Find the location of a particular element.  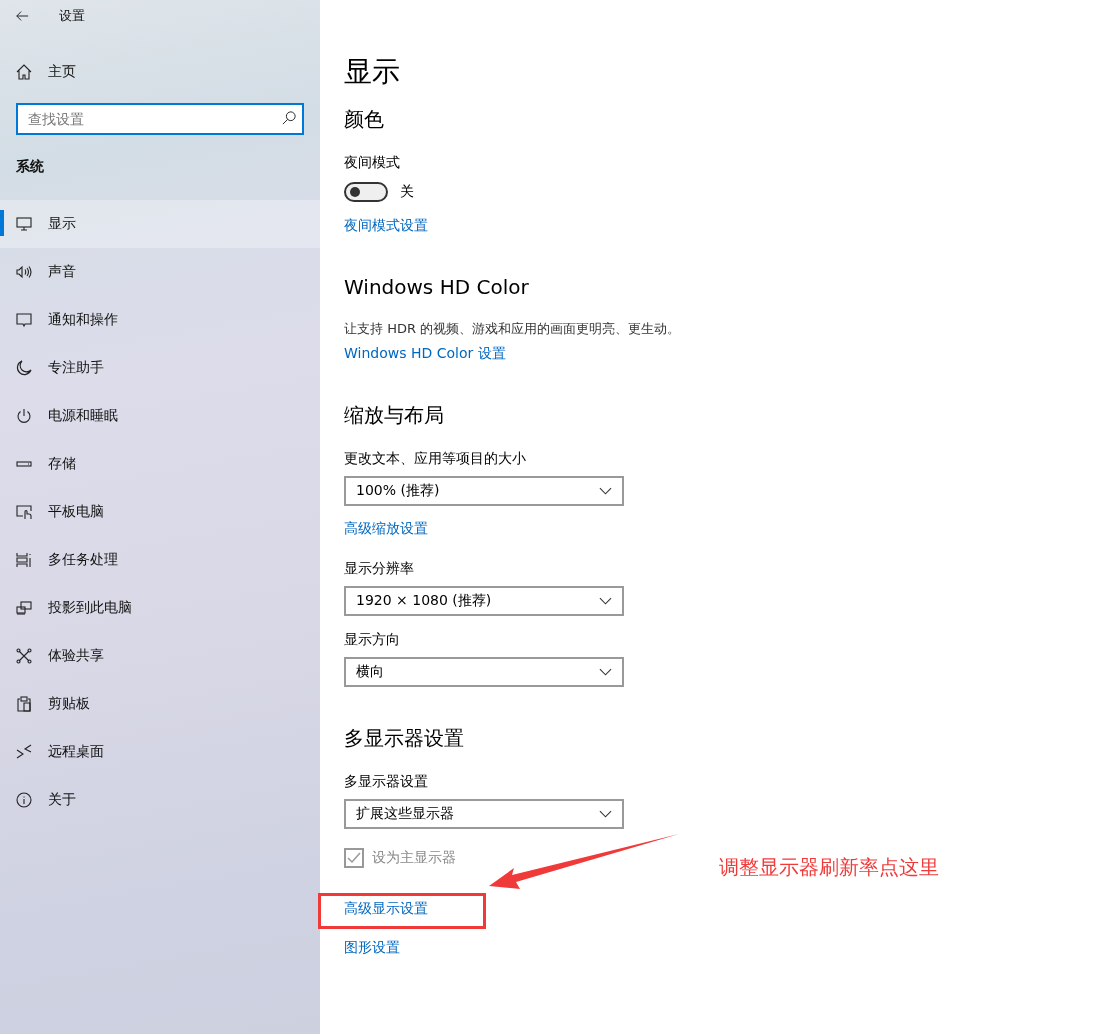

nav-item: 剪贴板 is located at coordinates (160, 704).